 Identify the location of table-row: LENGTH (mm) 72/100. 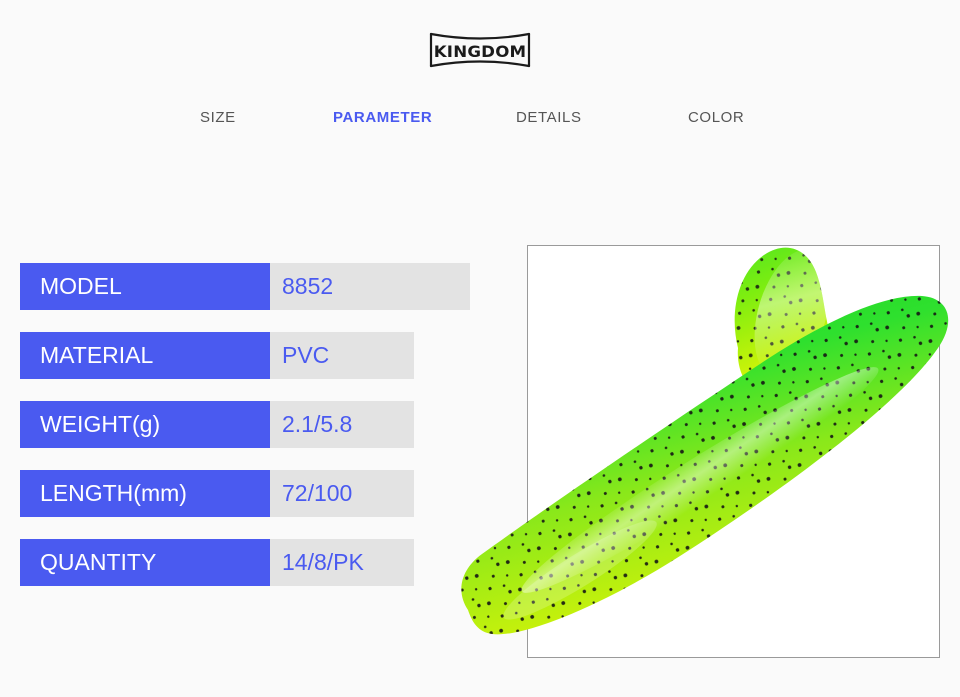
(245, 493).